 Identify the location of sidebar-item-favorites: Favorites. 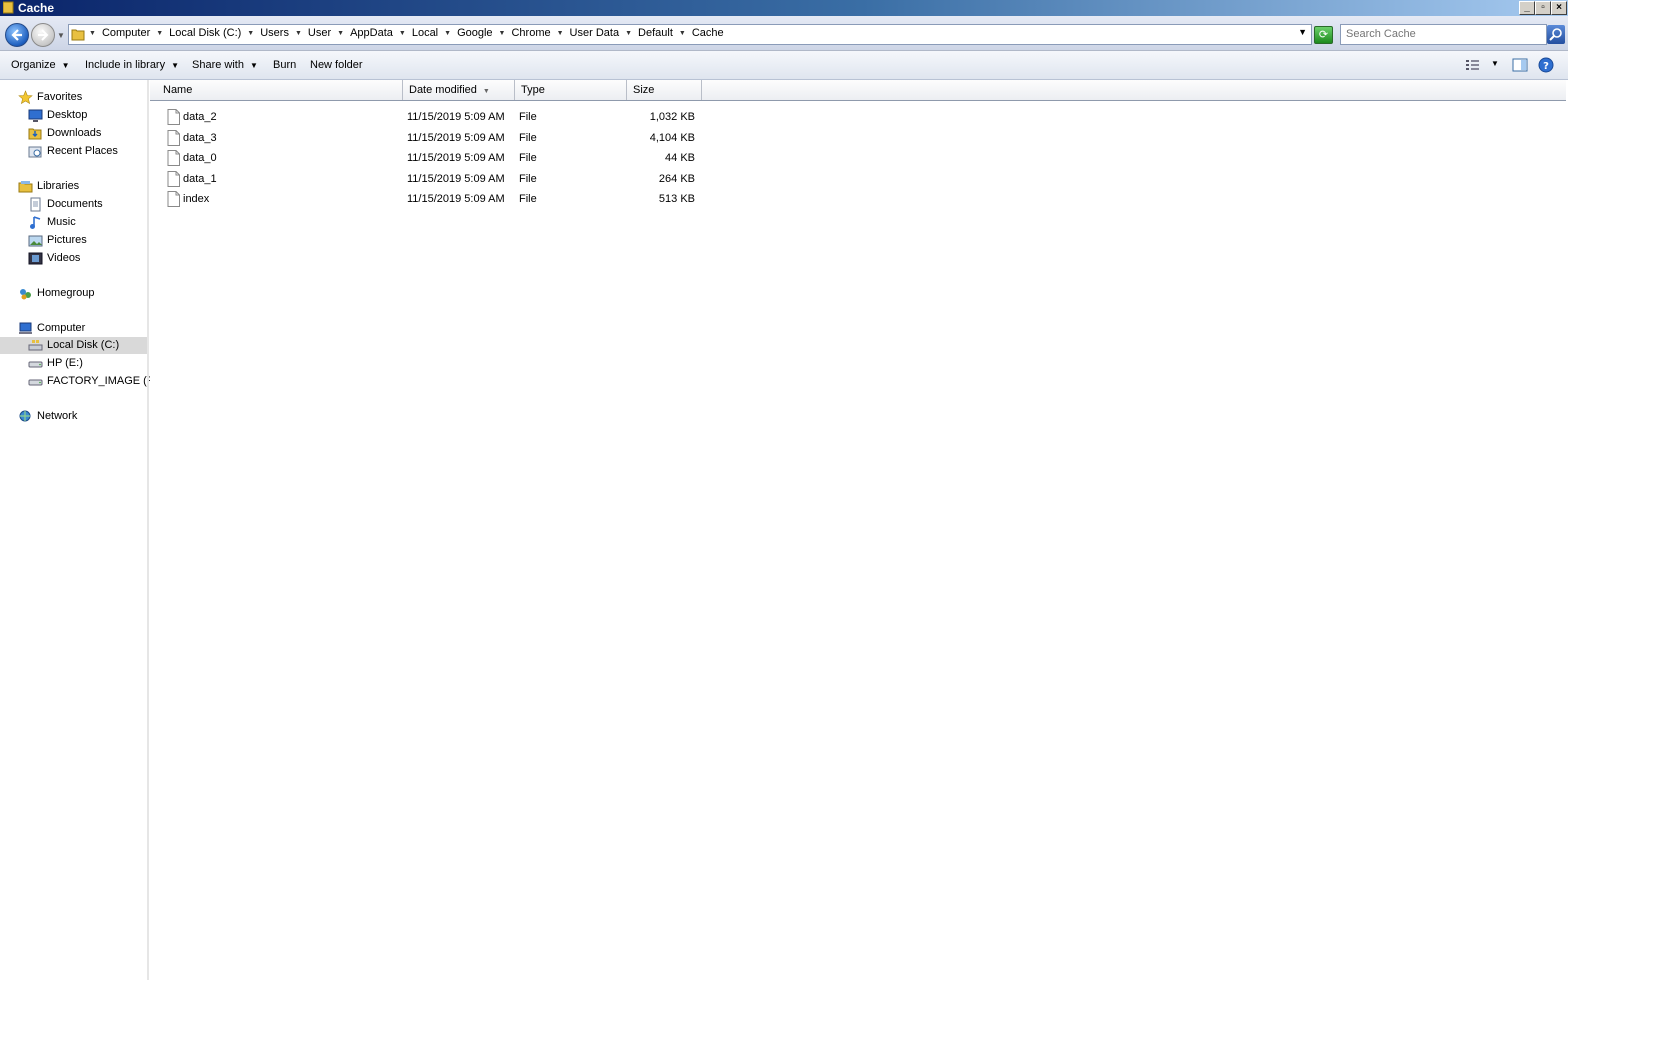
(78, 97).